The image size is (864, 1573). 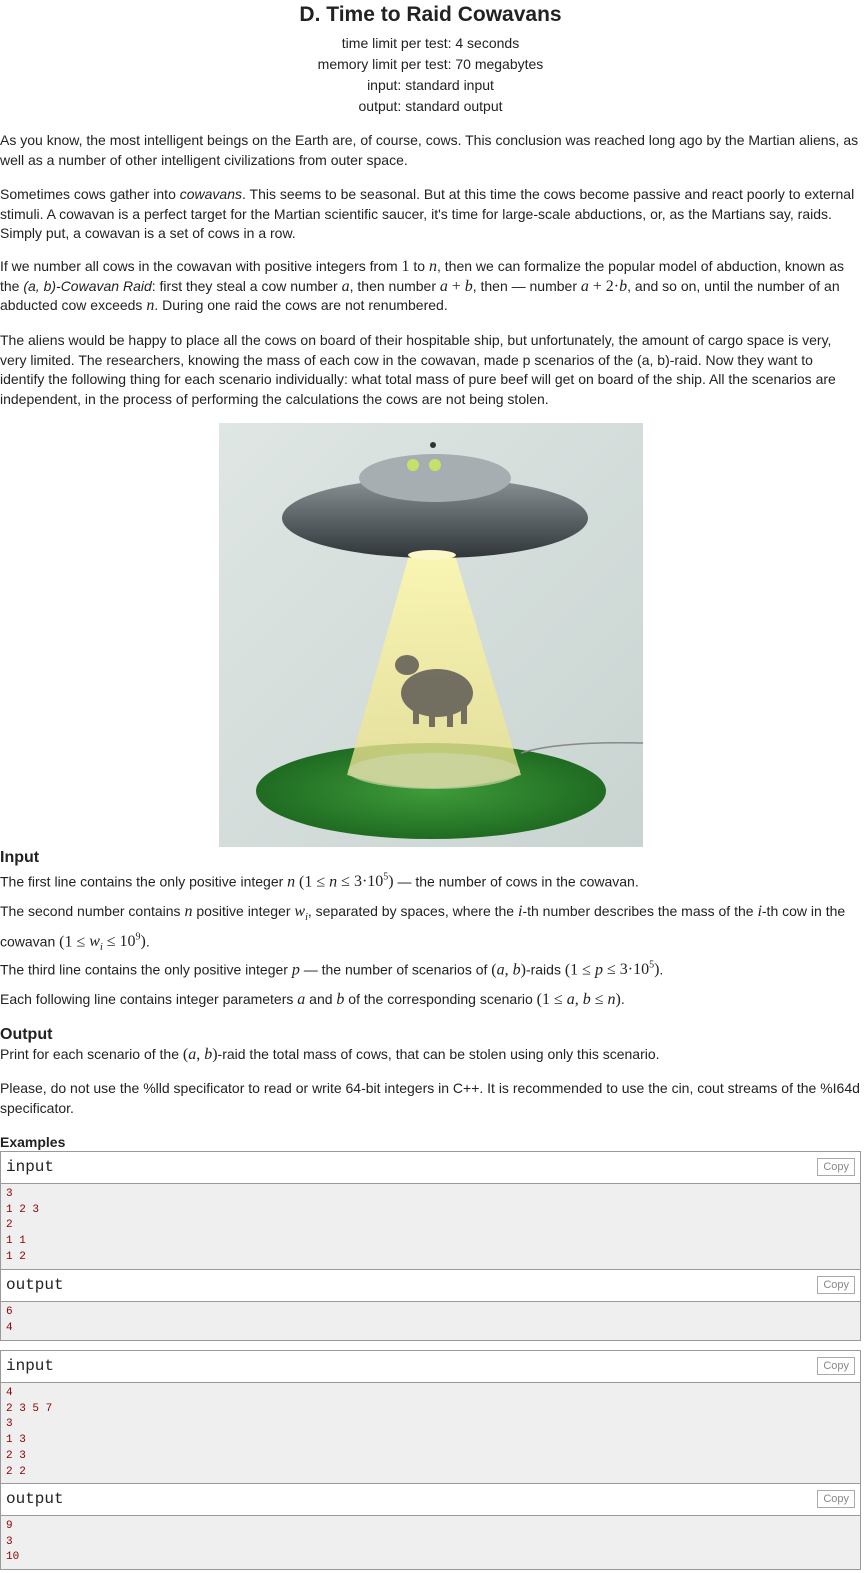 What do you see at coordinates (430, 85) in the screenshot?
I see `input-spec: input: standard input` at bounding box center [430, 85].